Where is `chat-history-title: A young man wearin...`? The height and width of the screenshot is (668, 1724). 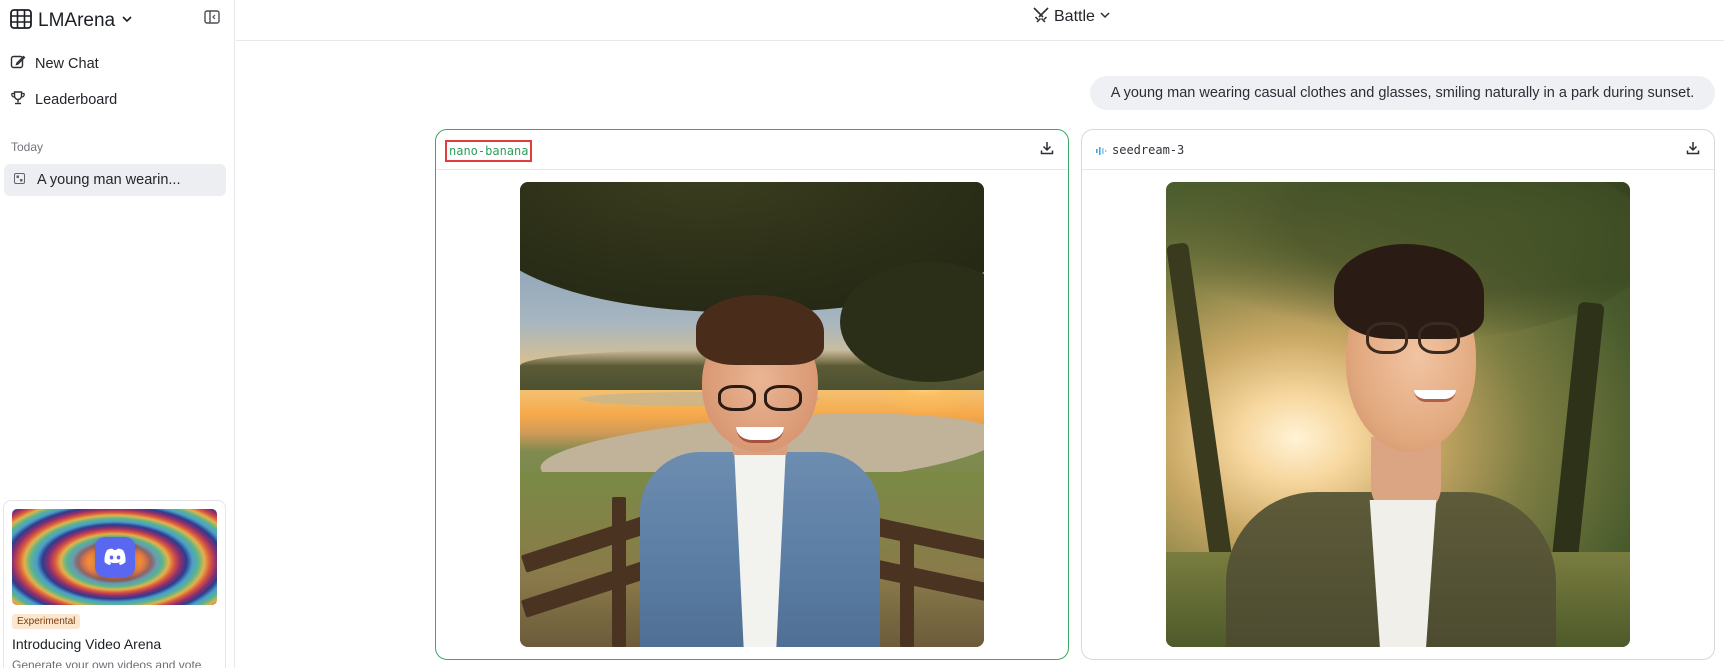 chat-history-title: A young man wearin... is located at coordinates (109, 180).